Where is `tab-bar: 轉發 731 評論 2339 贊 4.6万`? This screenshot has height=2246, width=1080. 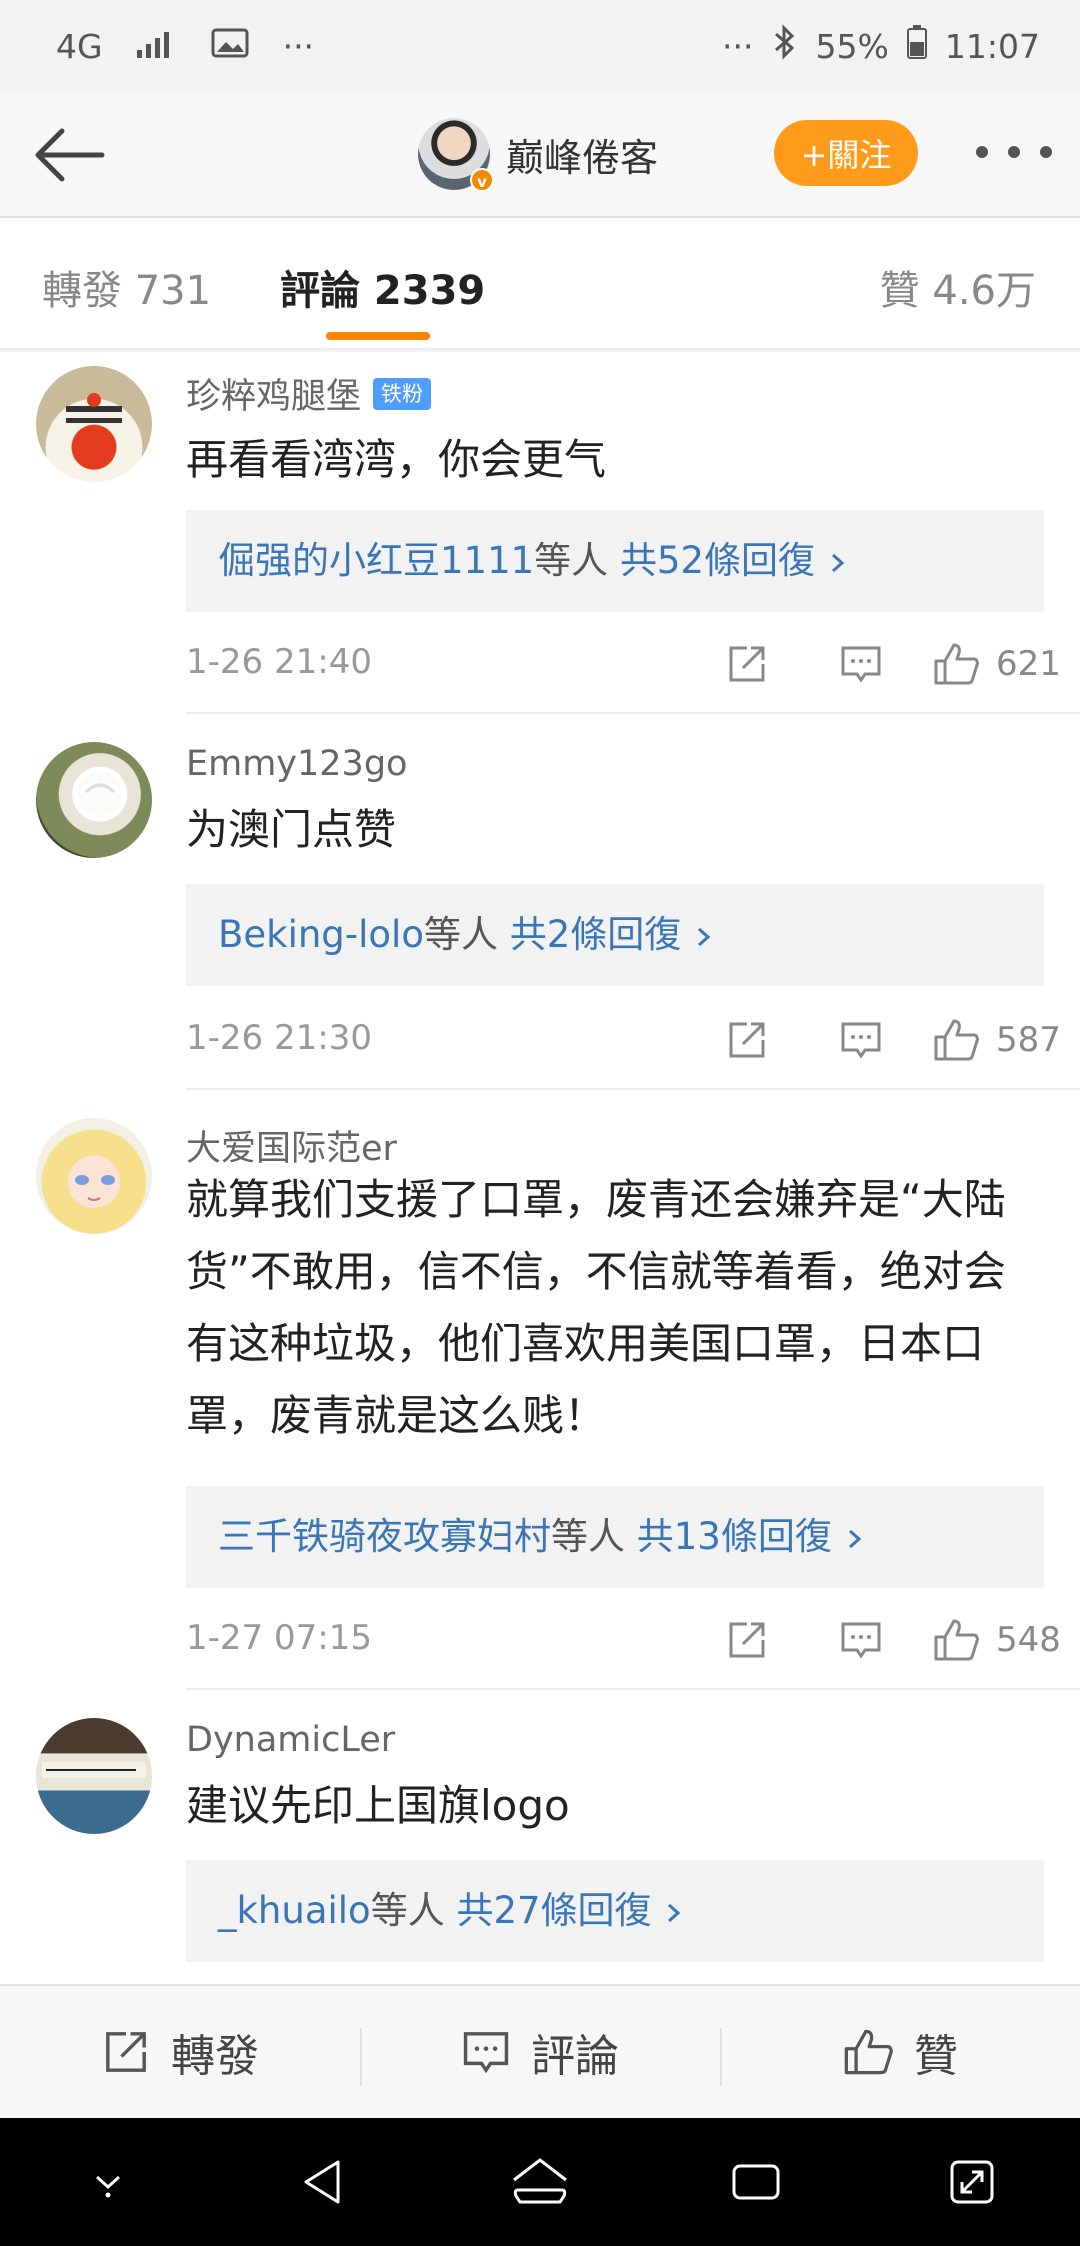
tab-bar: 轉發 731 評論 2339 贊 4.6万 is located at coordinates (540, 284).